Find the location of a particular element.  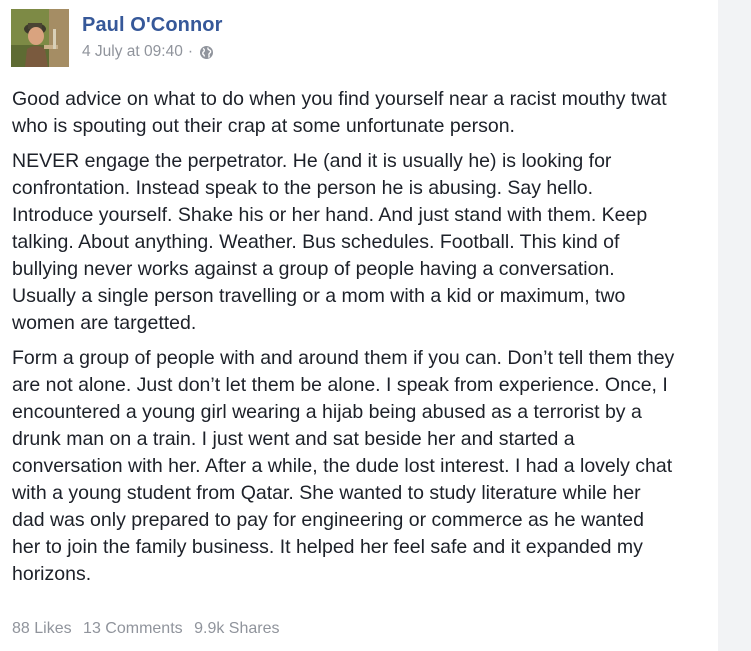

avatar is located at coordinates (40, 38).